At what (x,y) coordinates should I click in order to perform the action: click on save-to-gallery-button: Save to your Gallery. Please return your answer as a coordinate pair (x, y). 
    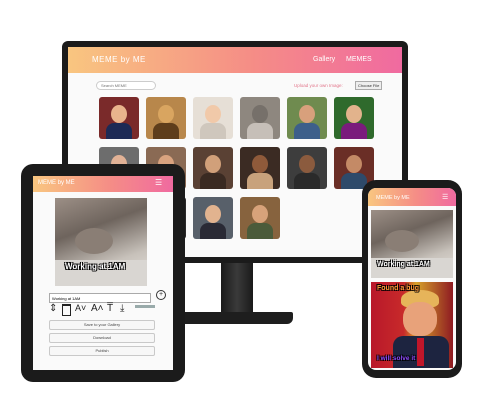
    Looking at the image, I should click on (102, 325).